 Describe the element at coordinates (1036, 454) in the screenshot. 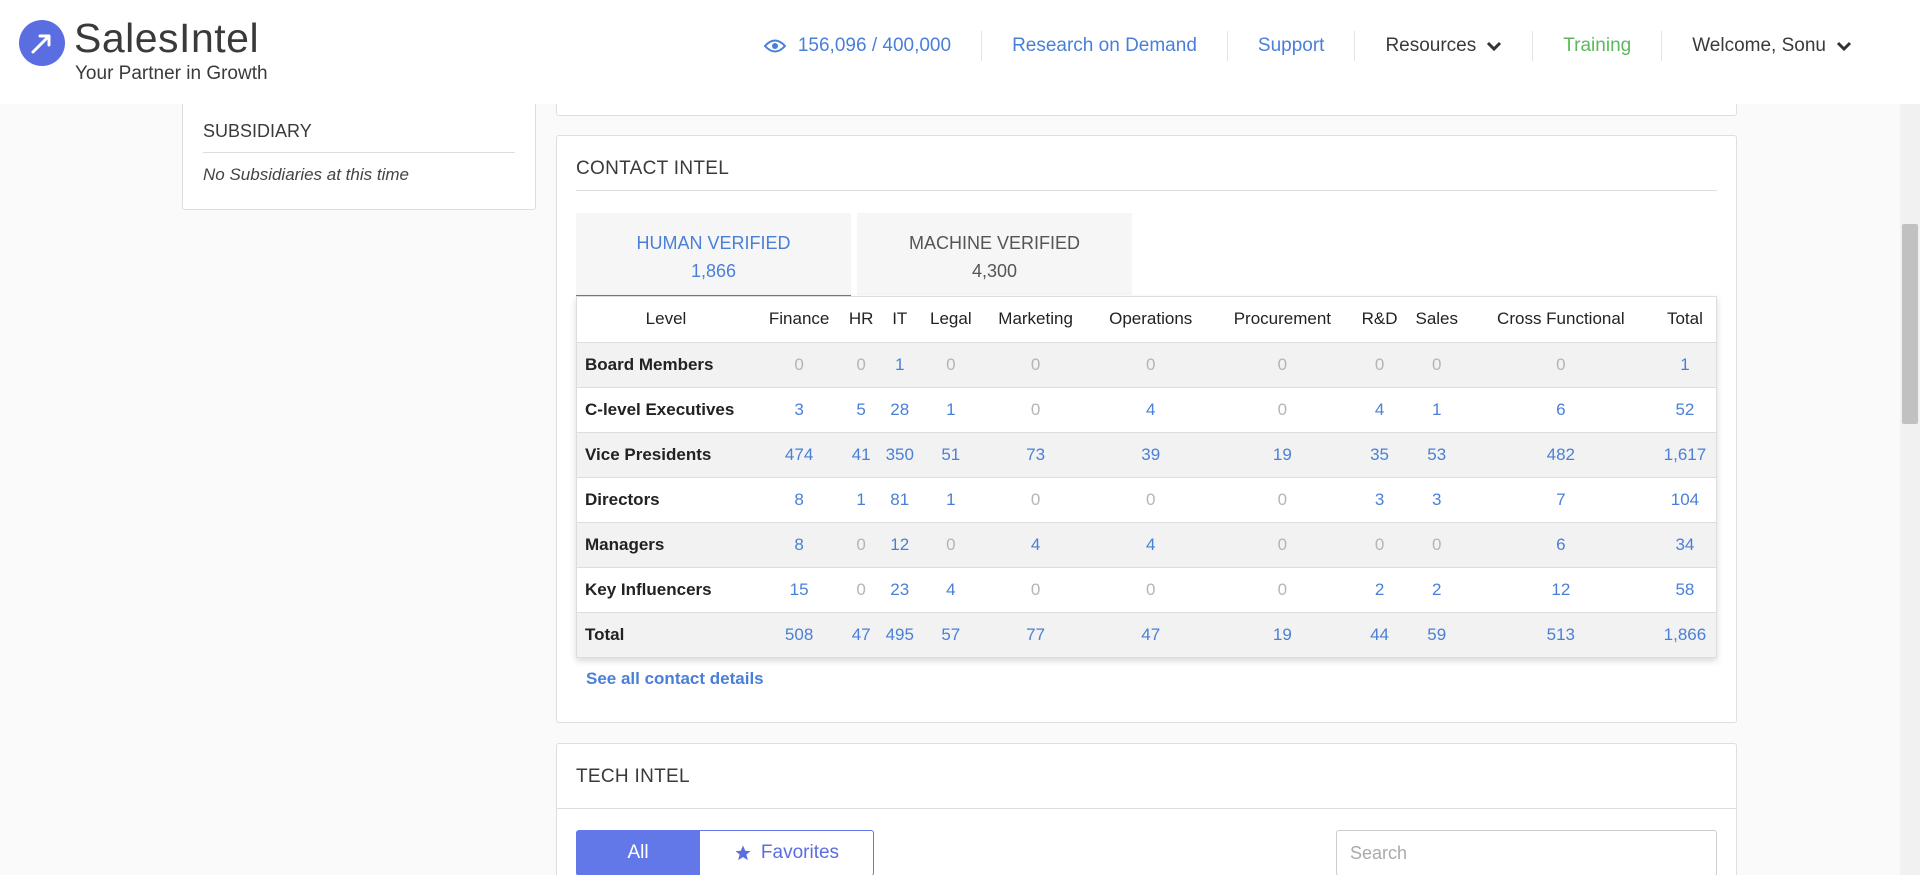

I see `table-cell: 73` at that location.